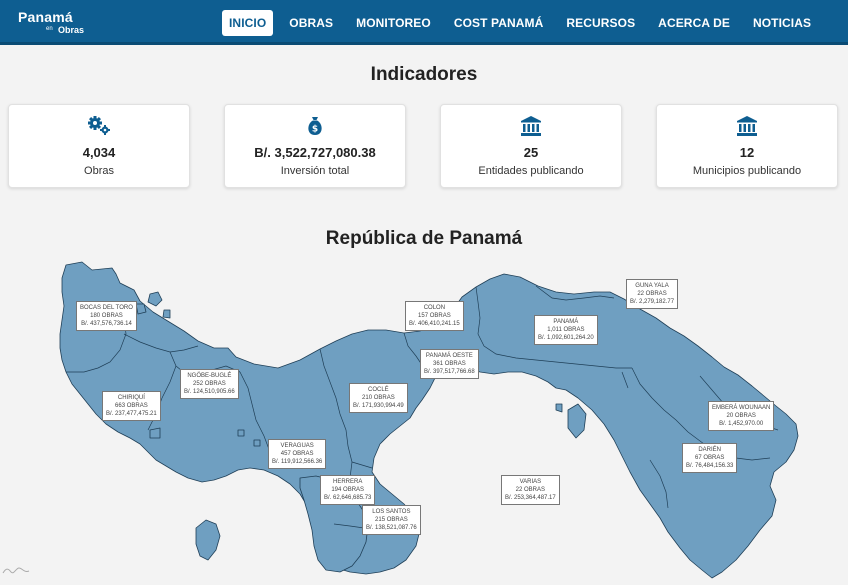 The width and height of the screenshot is (848, 585). I want to click on region-name: VARIAS, so click(530, 482).